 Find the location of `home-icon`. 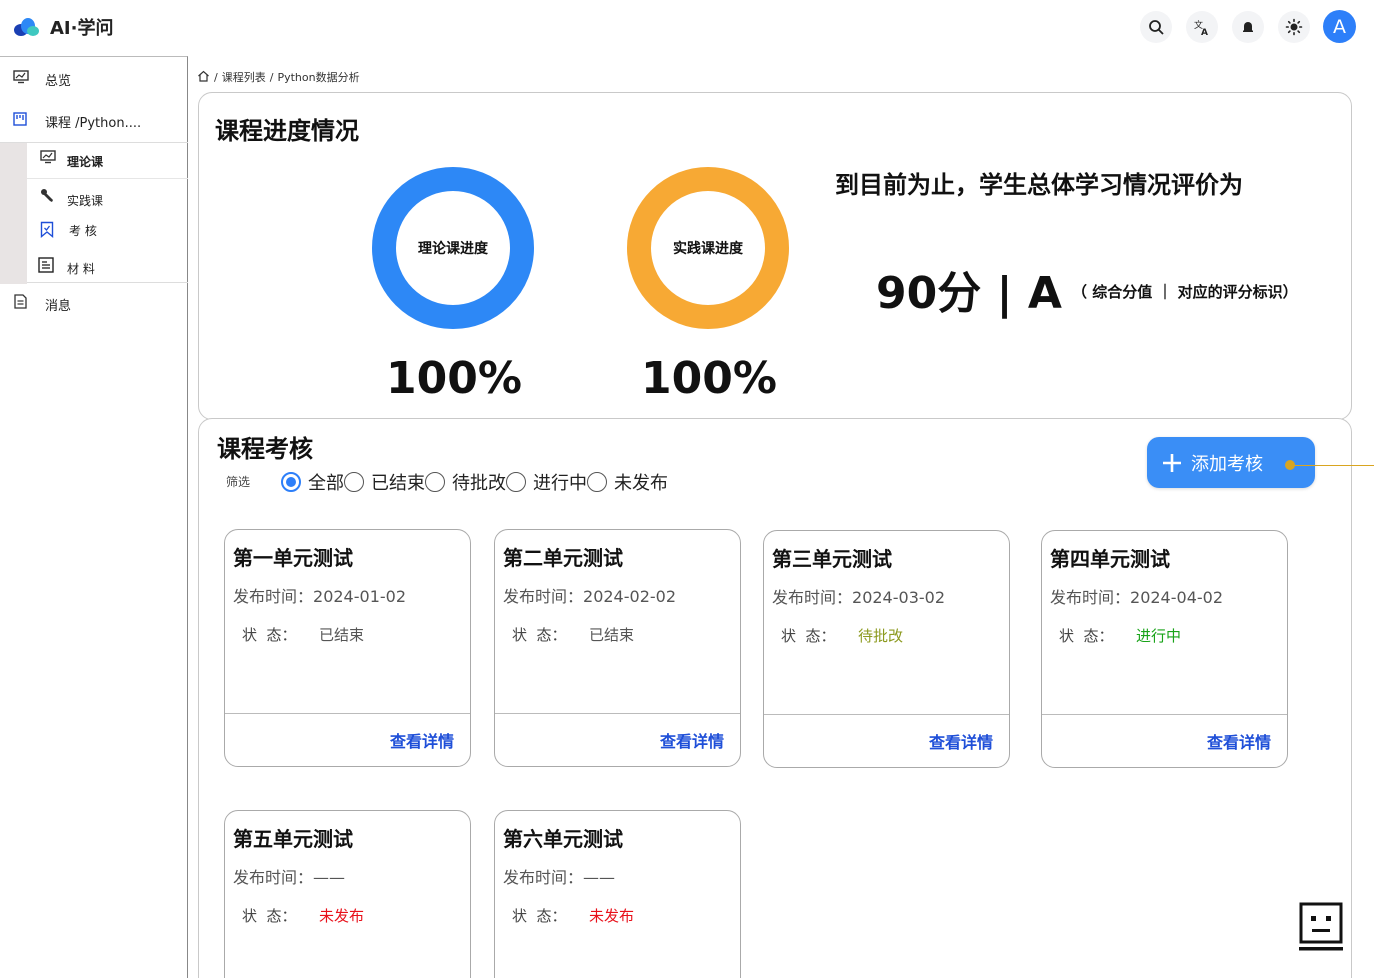

home-icon is located at coordinates (203, 77).